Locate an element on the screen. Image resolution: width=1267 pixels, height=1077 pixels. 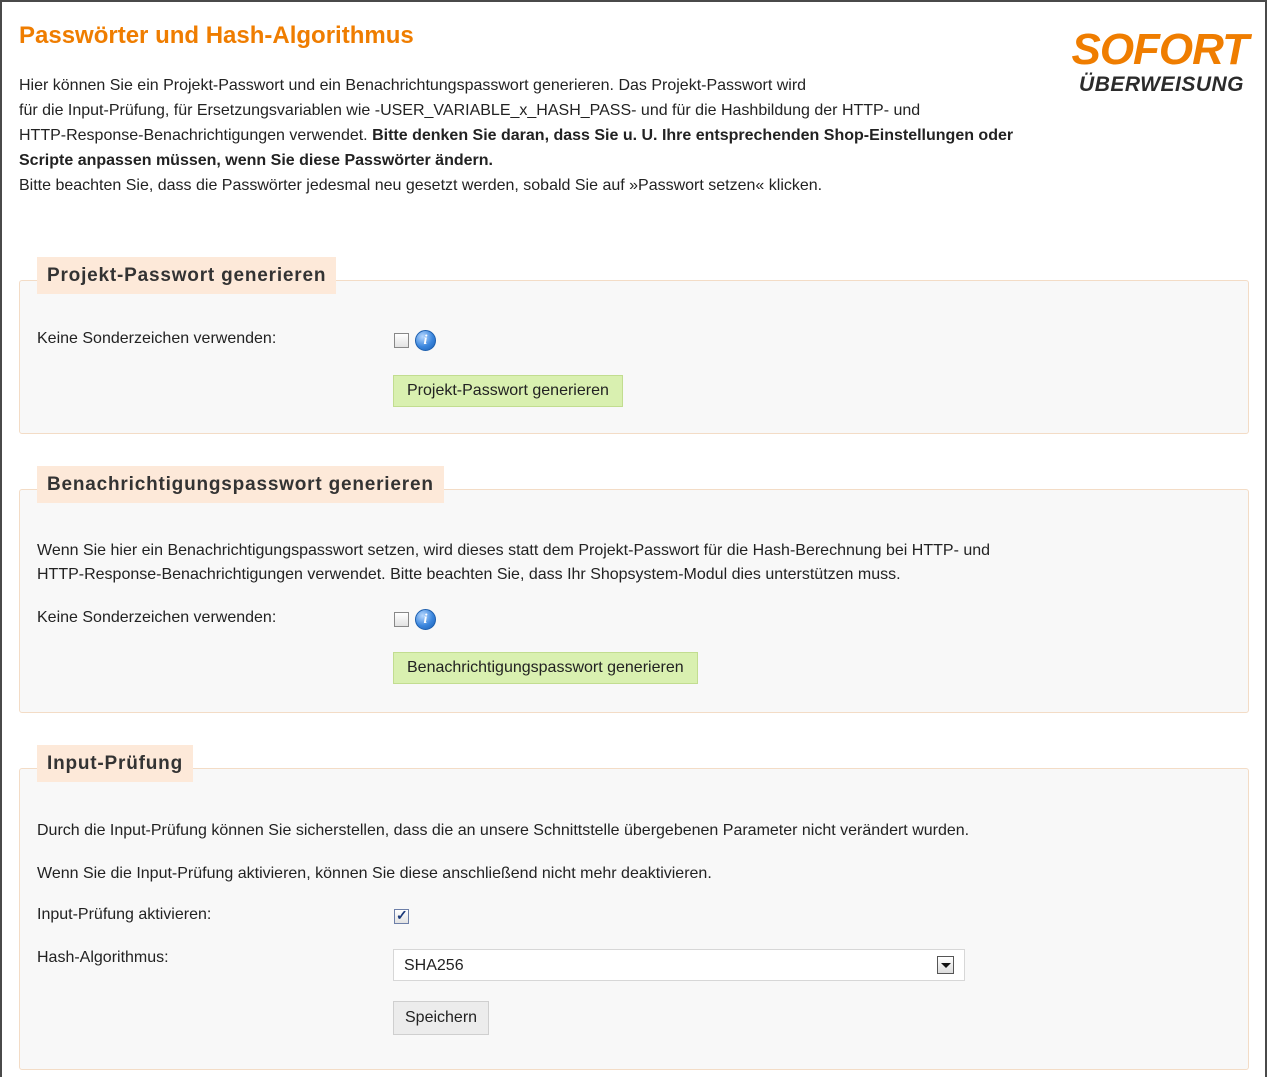
page-title: Passwörter und Hash-Algorithmus is located at coordinates (216, 35).